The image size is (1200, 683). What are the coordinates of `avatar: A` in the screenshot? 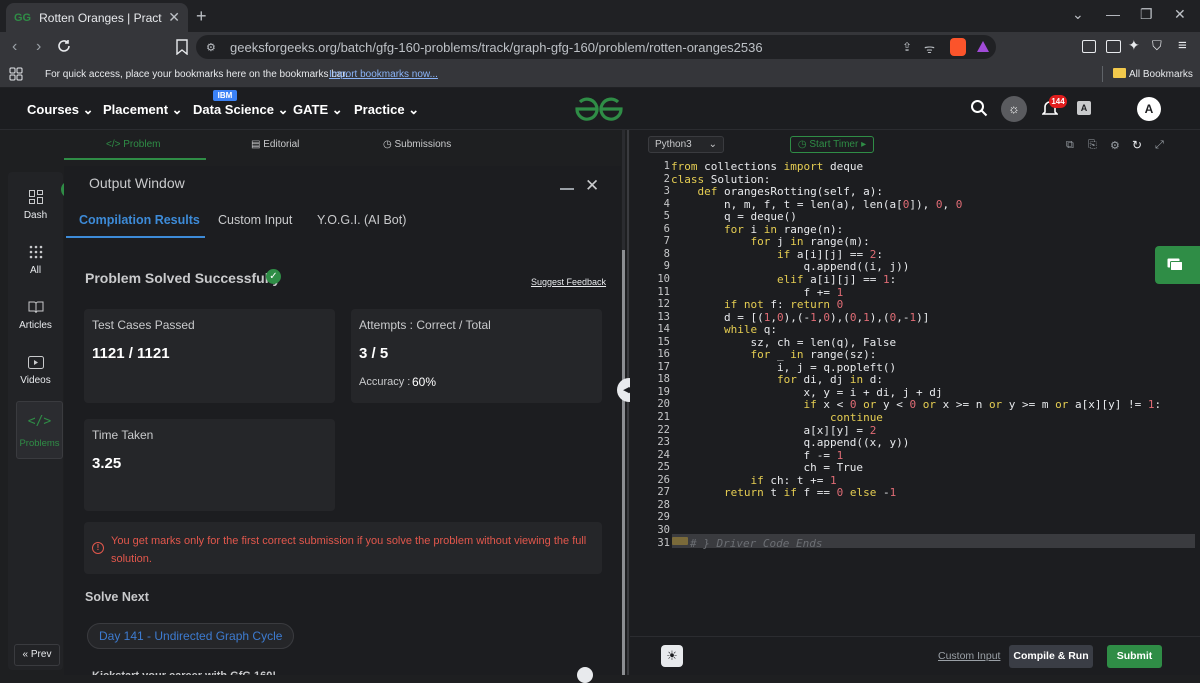 It's located at (1149, 109).